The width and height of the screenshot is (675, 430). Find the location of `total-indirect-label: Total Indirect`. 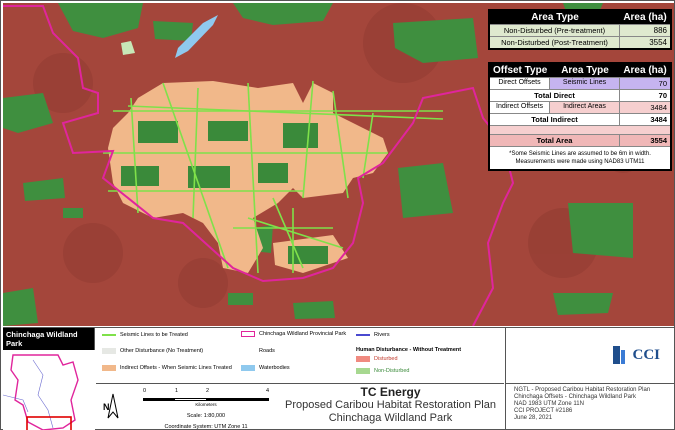

total-indirect-label: Total Indirect is located at coordinates (555, 119).